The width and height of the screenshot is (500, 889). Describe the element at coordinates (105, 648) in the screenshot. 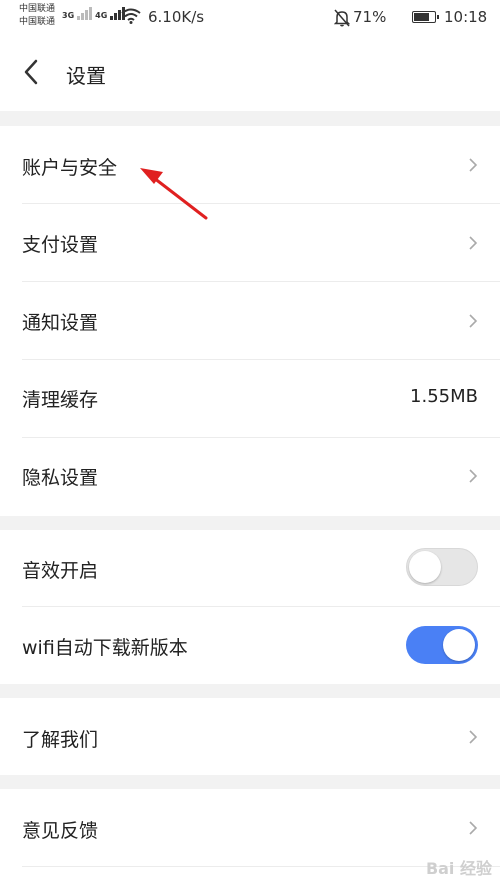

I see `settings-item-label: wifi自动下载新版本` at that location.